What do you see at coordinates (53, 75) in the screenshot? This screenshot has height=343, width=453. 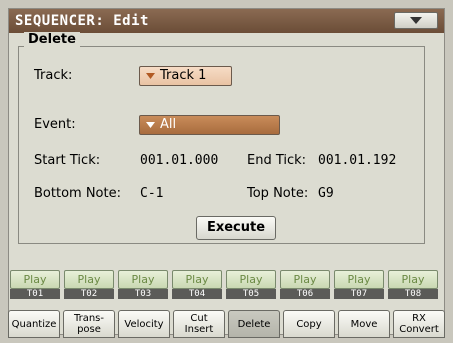 I see `track-label: Track:` at bounding box center [53, 75].